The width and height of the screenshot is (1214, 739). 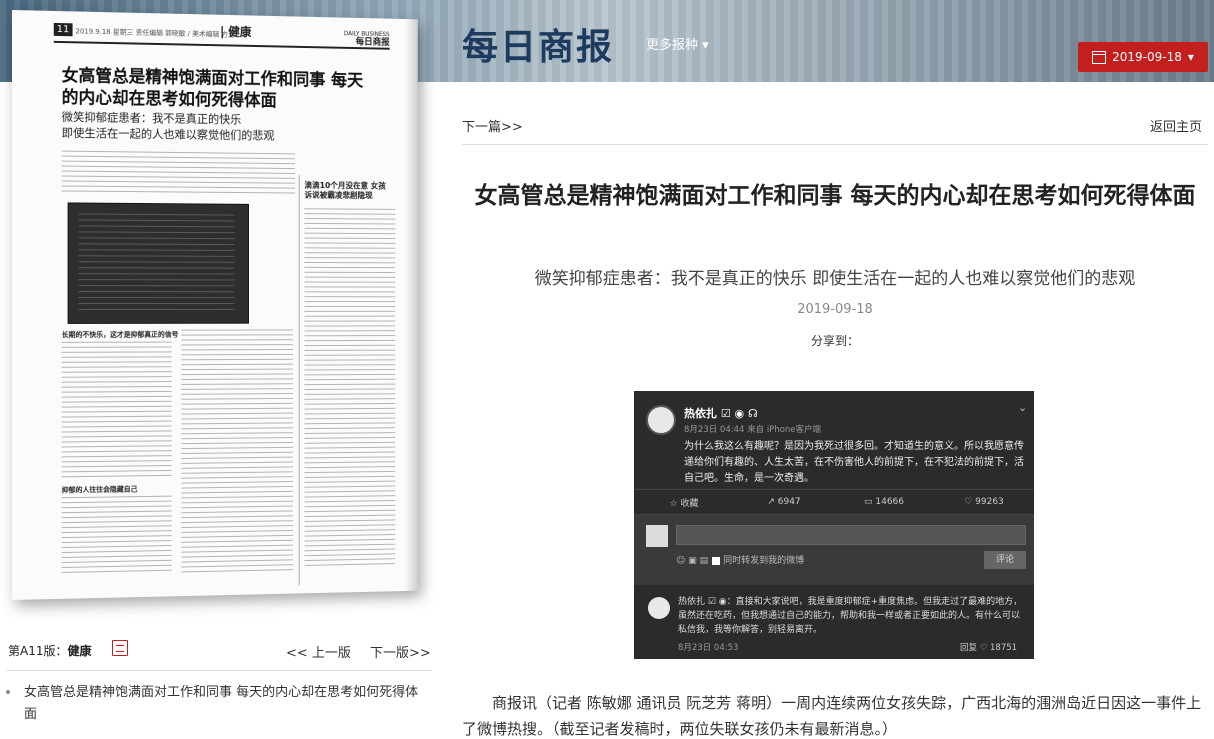 I want to click on edition-prefix: 第A11版：, so click(x=38, y=651).